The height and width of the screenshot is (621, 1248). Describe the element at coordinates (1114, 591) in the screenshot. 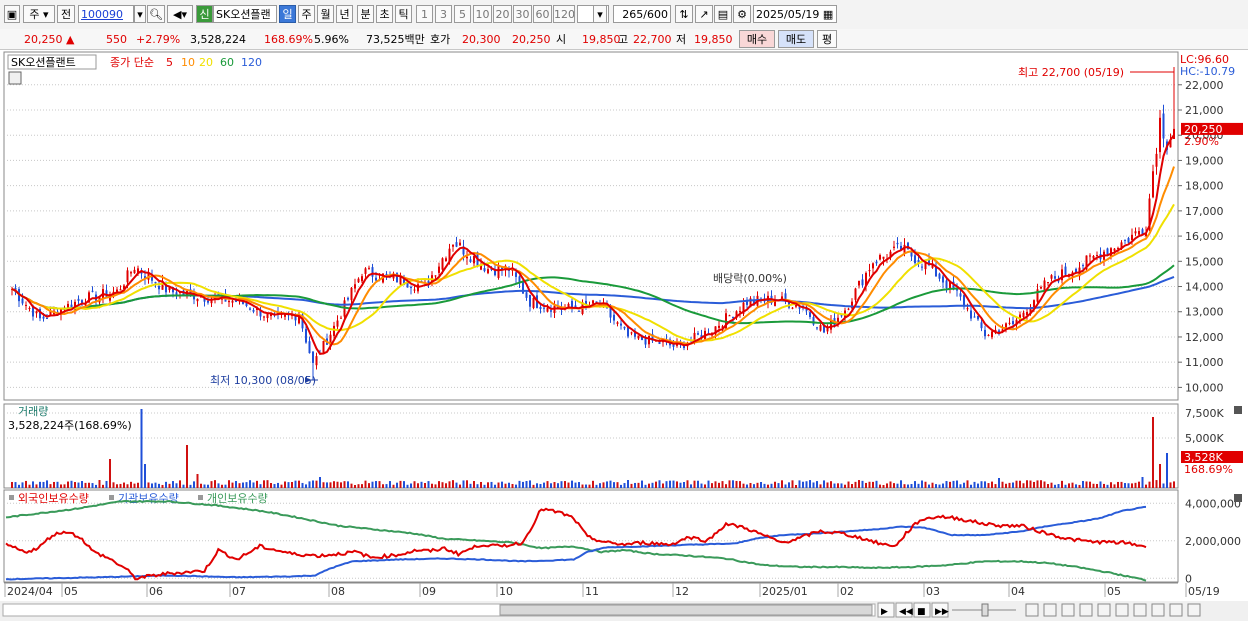

I see `x-tick-label: 05` at that location.